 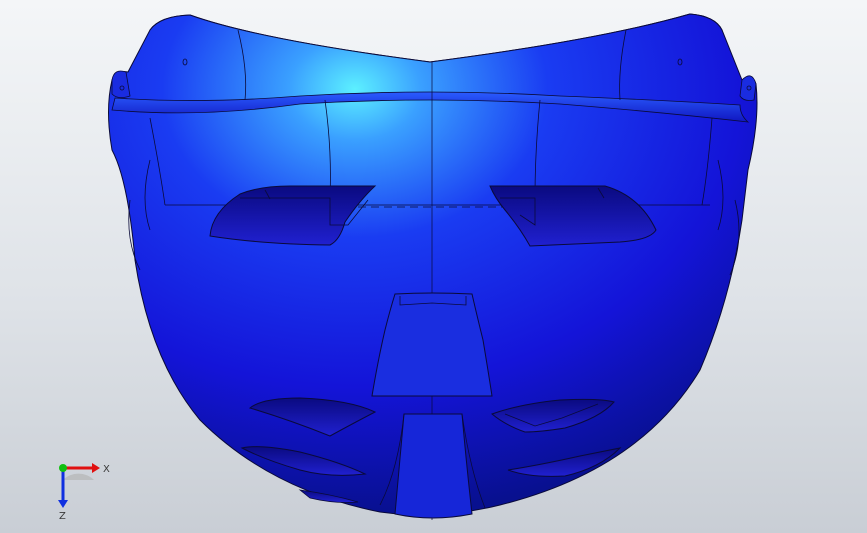 I want to click on chin-channel, so click(x=433, y=466).